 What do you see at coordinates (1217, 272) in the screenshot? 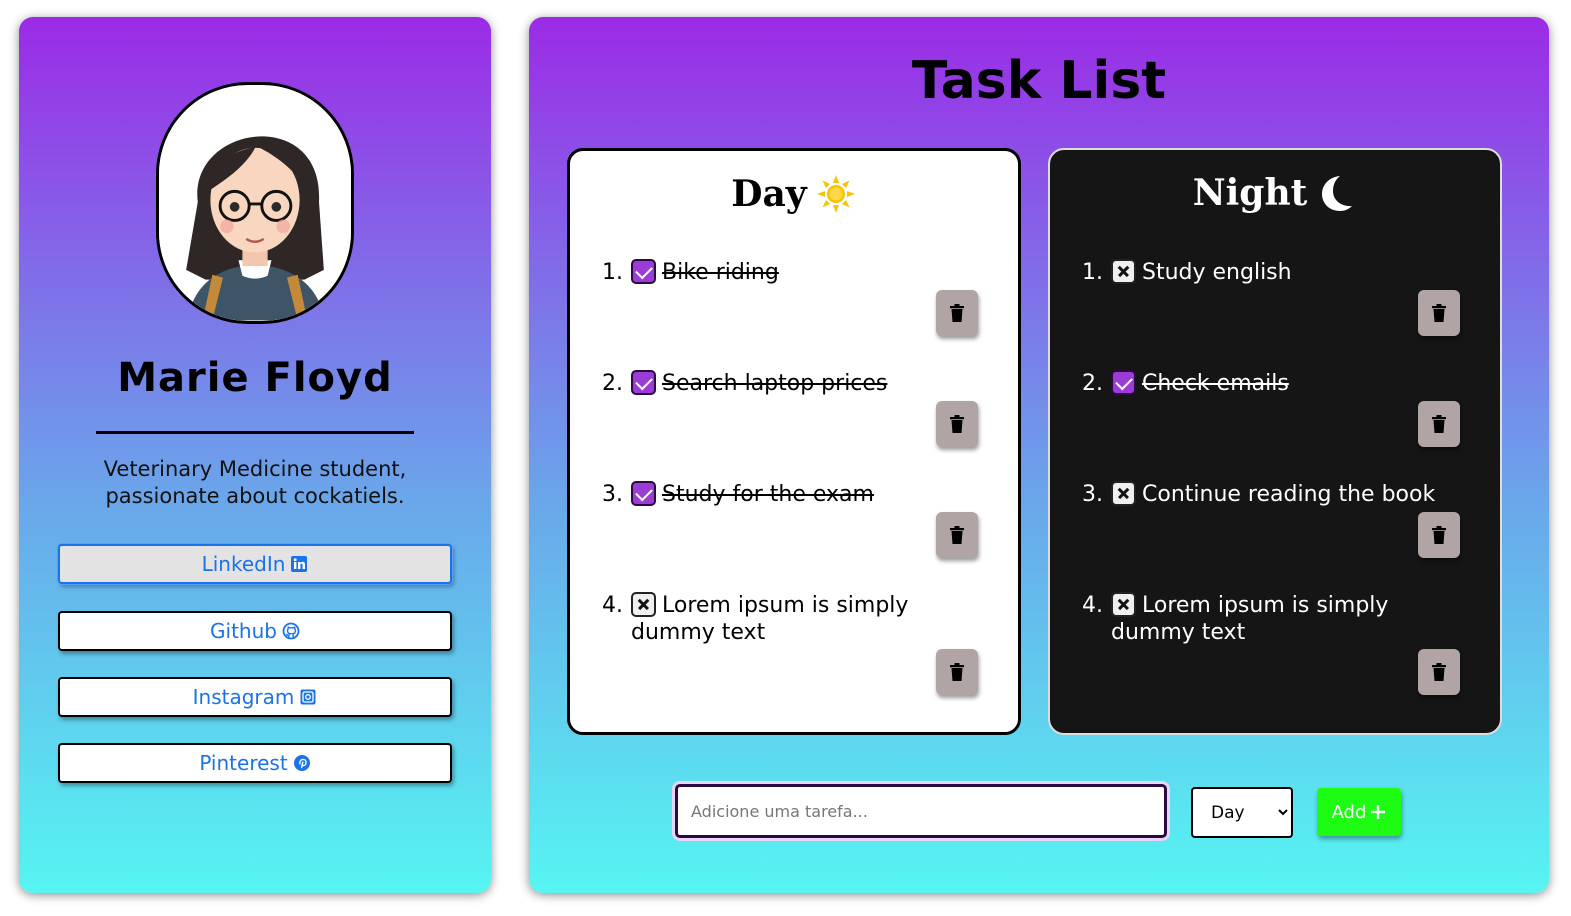
I see `task-text: Study english` at bounding box center [1217, 272].